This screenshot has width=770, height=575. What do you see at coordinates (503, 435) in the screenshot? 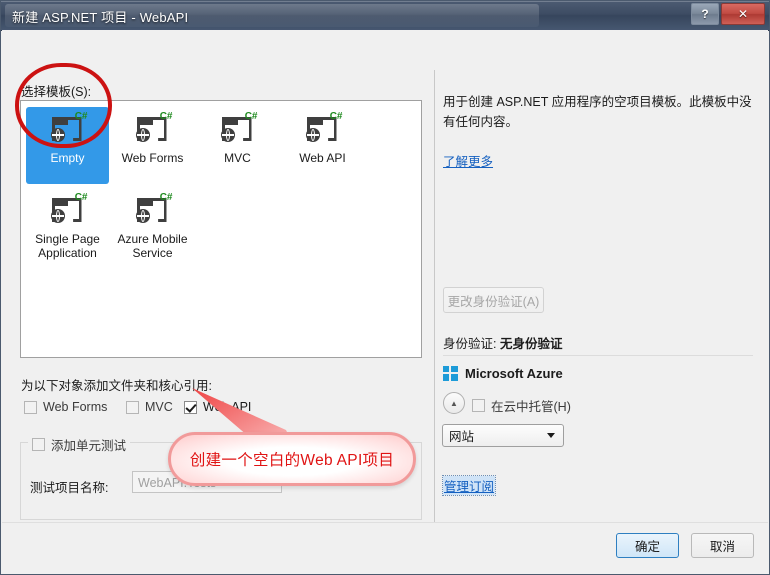
I see `azure-resource-type-select: 网站` at bounding box center [503, 435].